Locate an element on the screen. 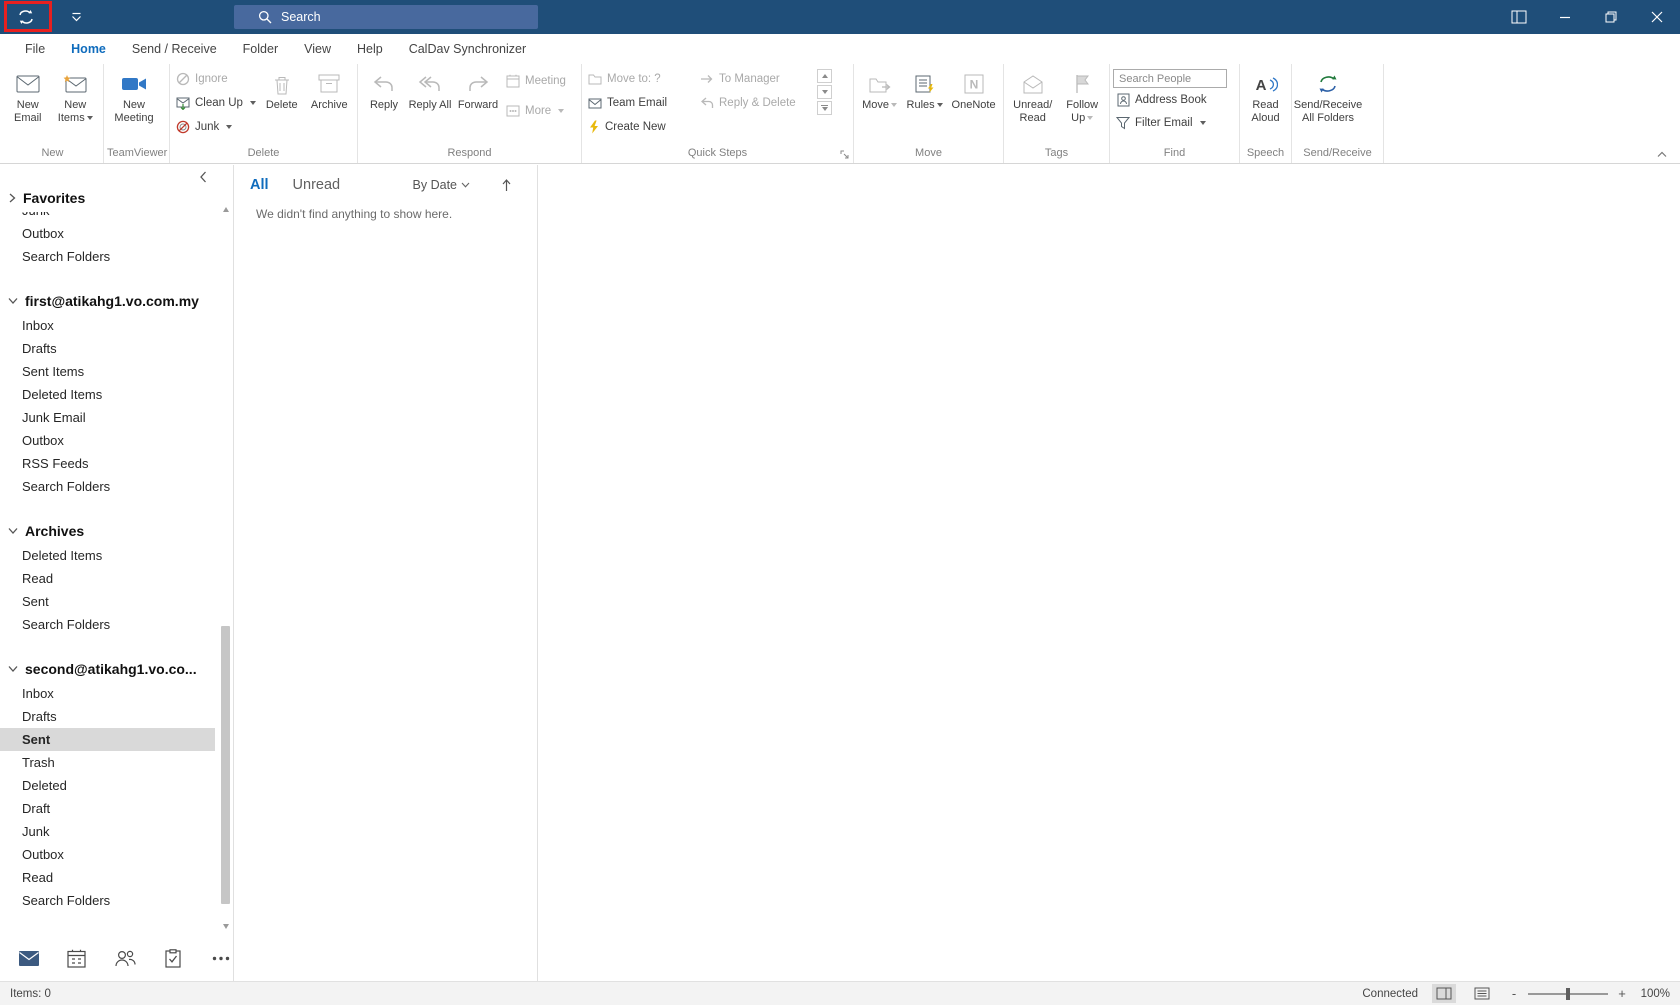  send-receive-quick-button is located at coordinates (26, 17).